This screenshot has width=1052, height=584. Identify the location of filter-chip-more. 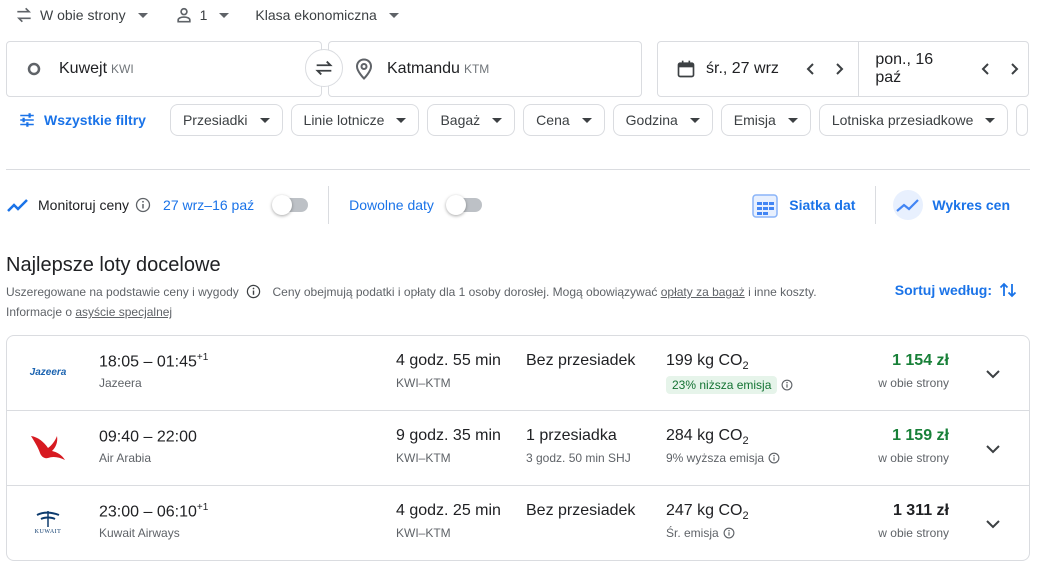
(1022, 120).